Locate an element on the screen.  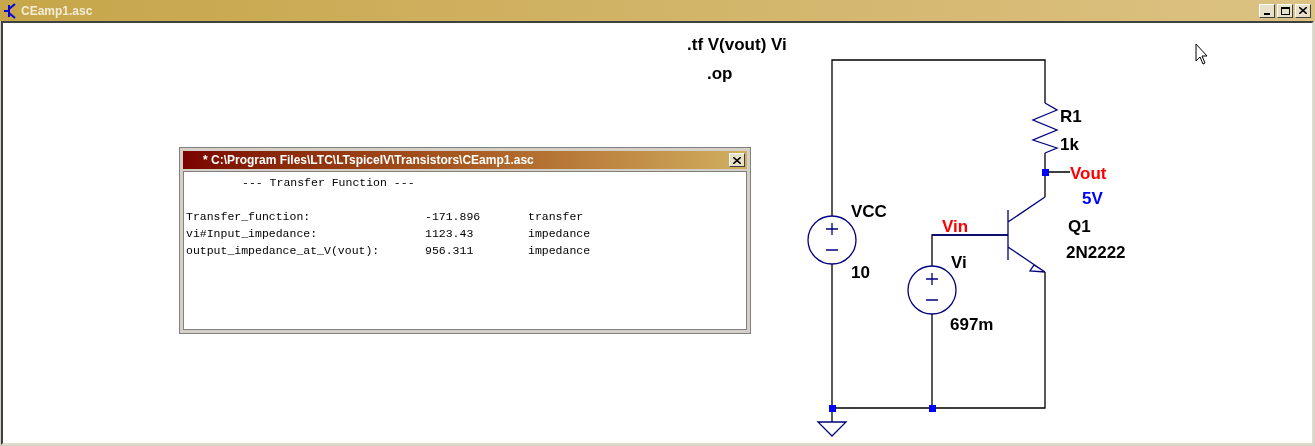
component-label: Vi is located at coordinates (959, 262).